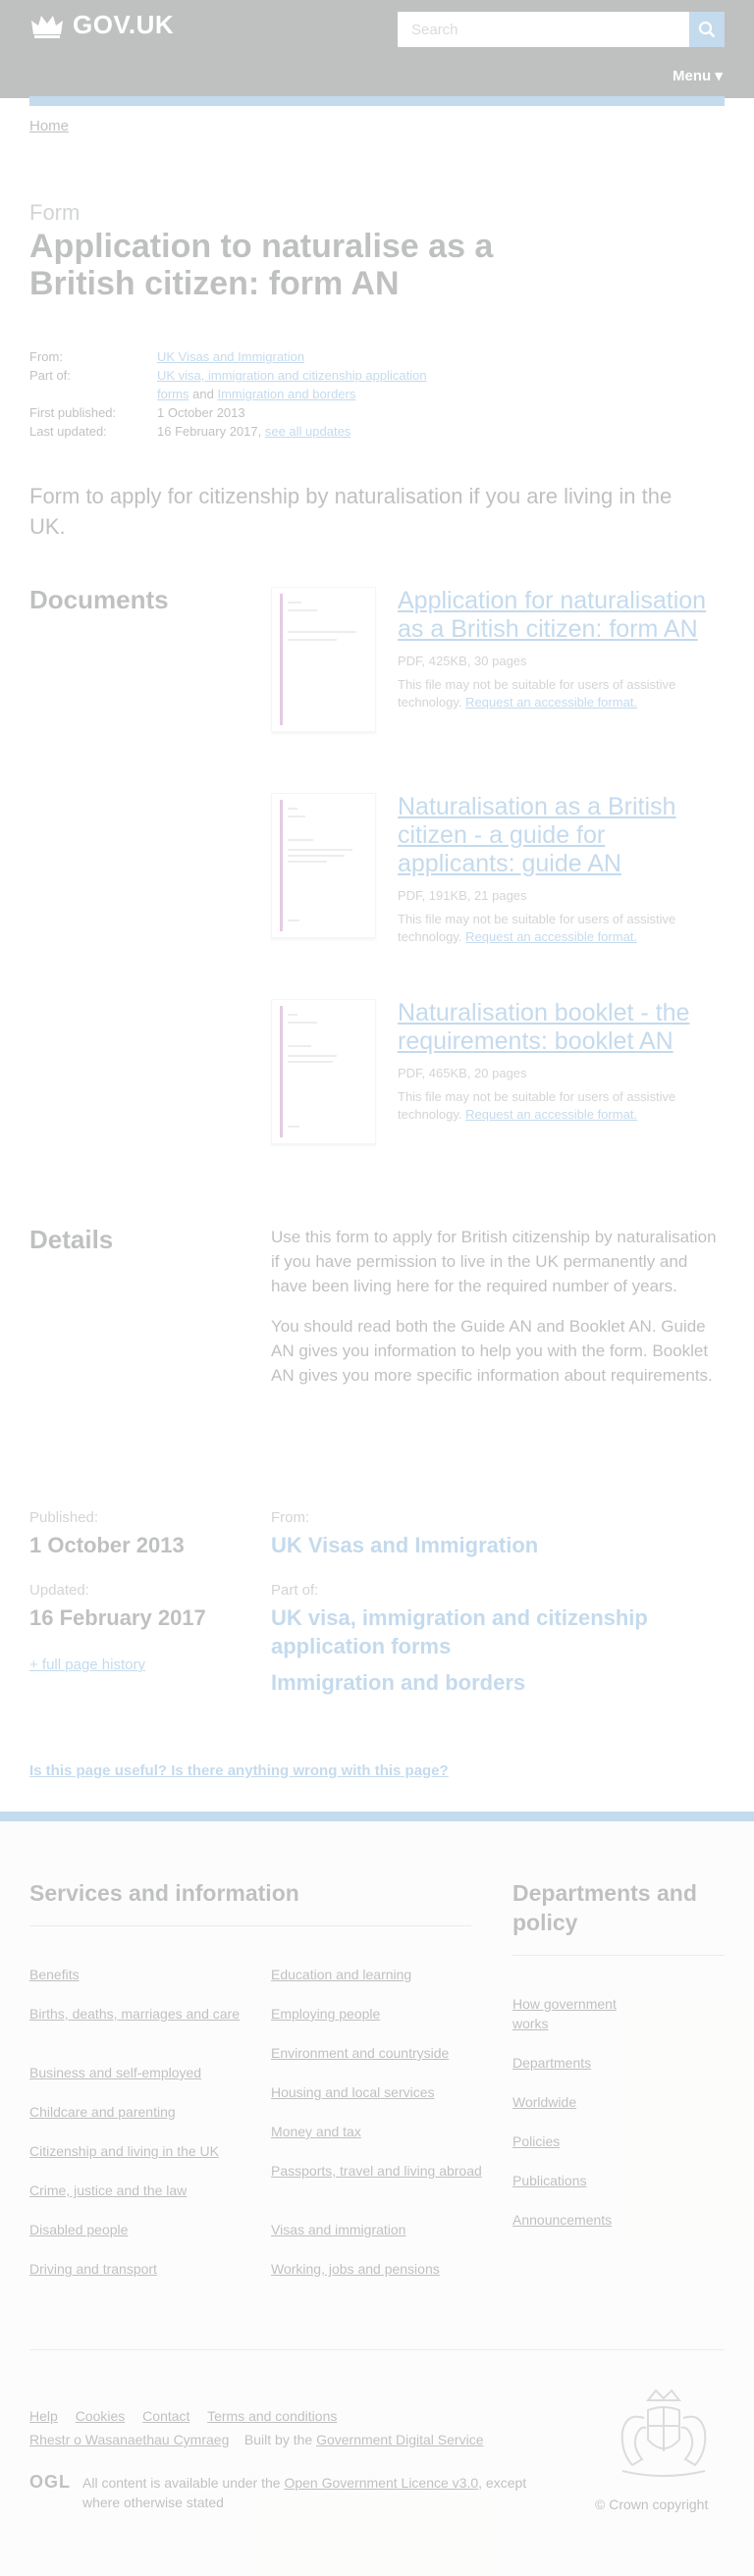  What do you see at coordinates (399, 2439) in the screenshot?
I see `gds-link: Government Digital Service` at bounding box center [399, 2439].